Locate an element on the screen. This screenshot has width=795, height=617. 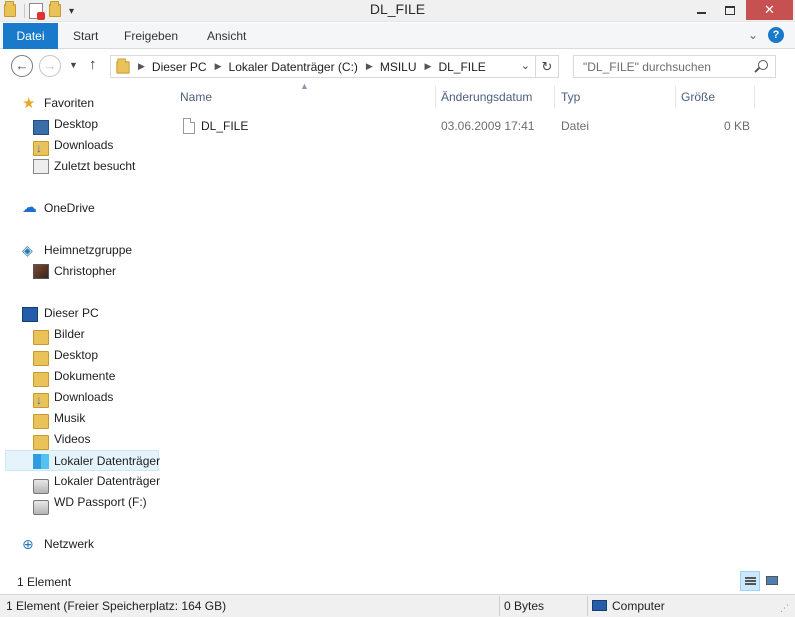
breadcrumb-dieser-pc: Dieser PC is located at coordinates (179, 67).